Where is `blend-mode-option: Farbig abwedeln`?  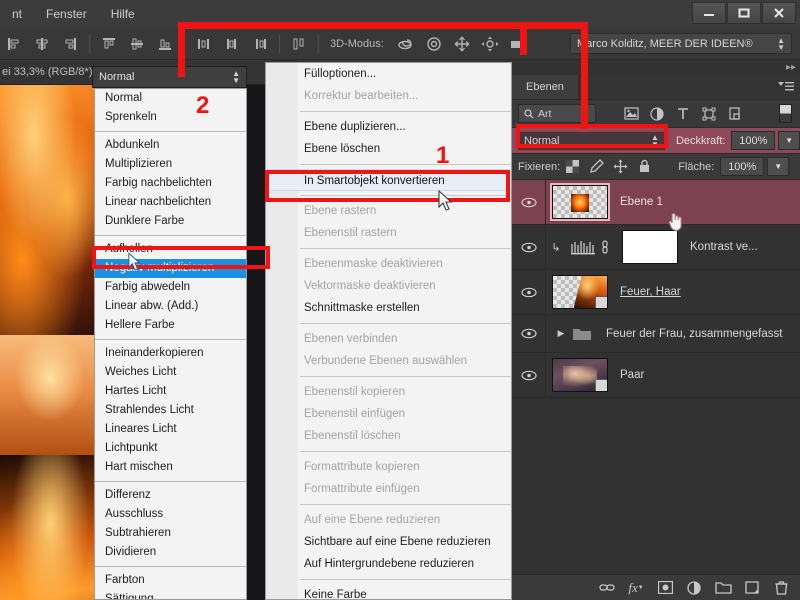 blend-mode-option: Farbig abwedeln is located at coordinates (170, 287).